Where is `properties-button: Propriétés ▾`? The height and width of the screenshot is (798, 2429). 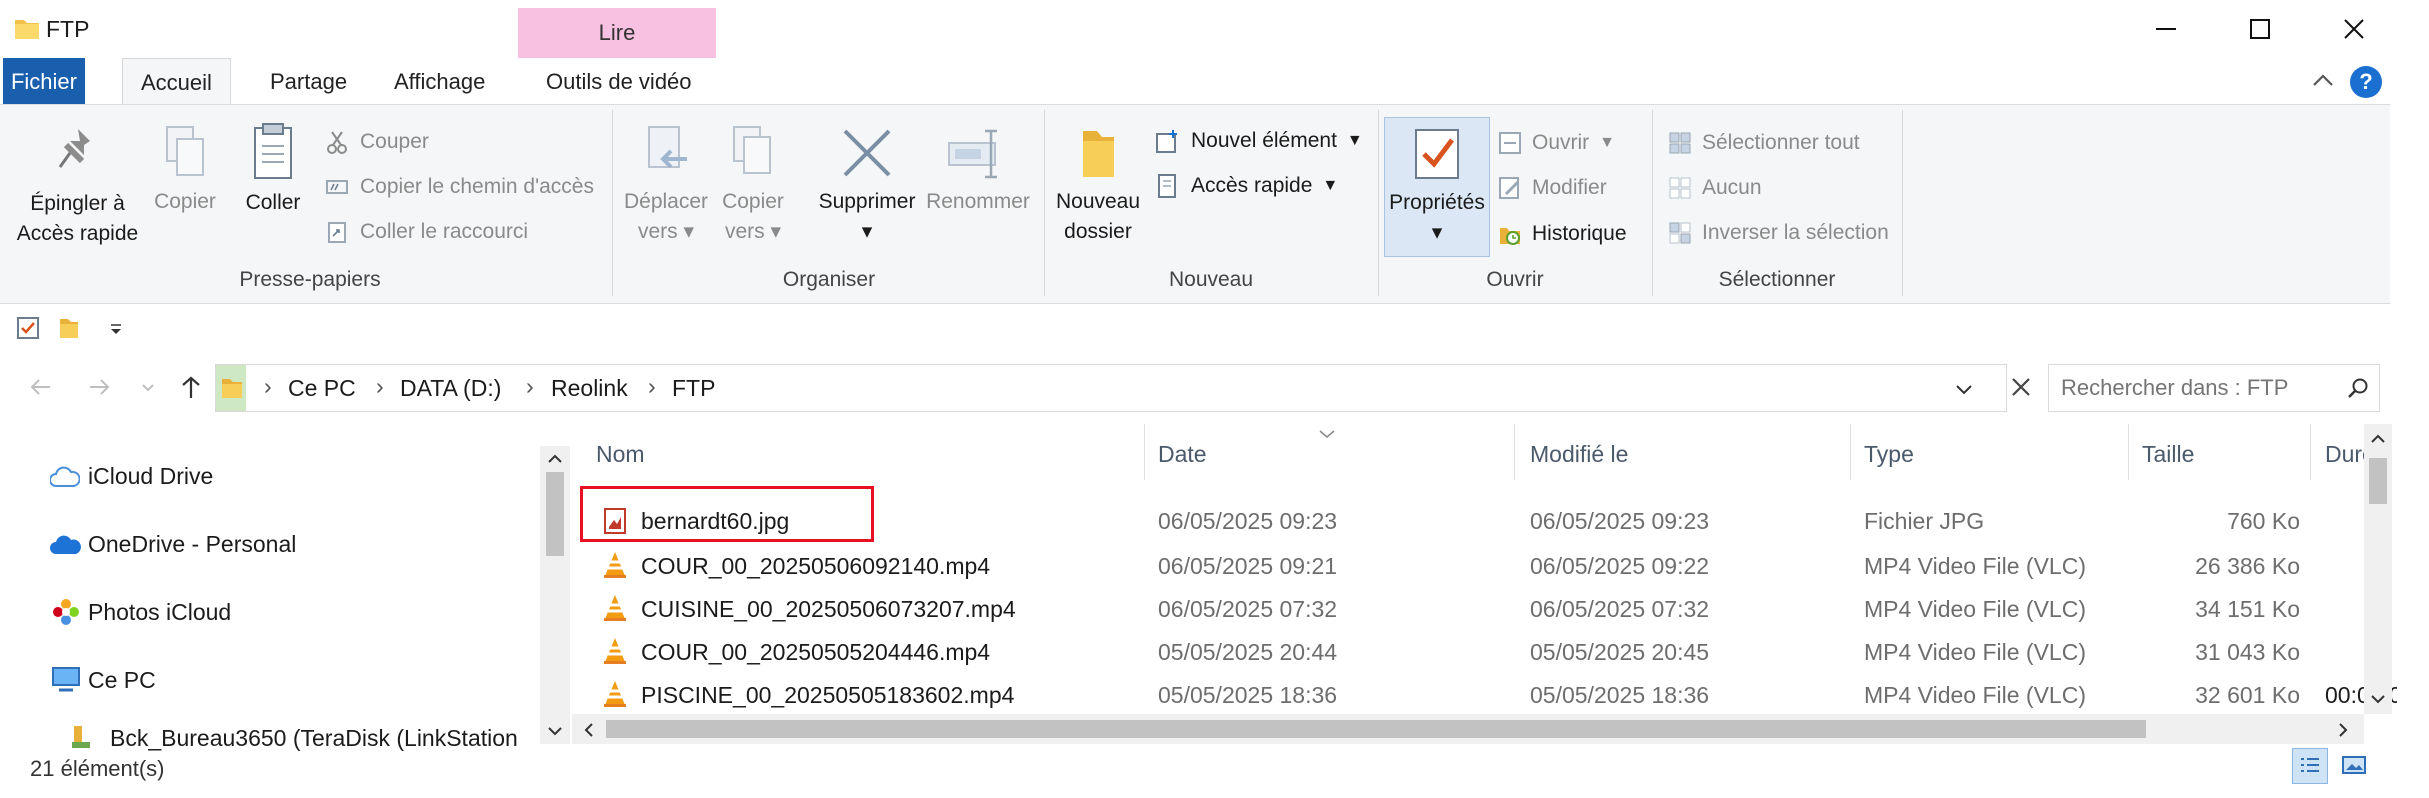
properties-button: Propriétés ▾ is located at coordinates (1437, 187).